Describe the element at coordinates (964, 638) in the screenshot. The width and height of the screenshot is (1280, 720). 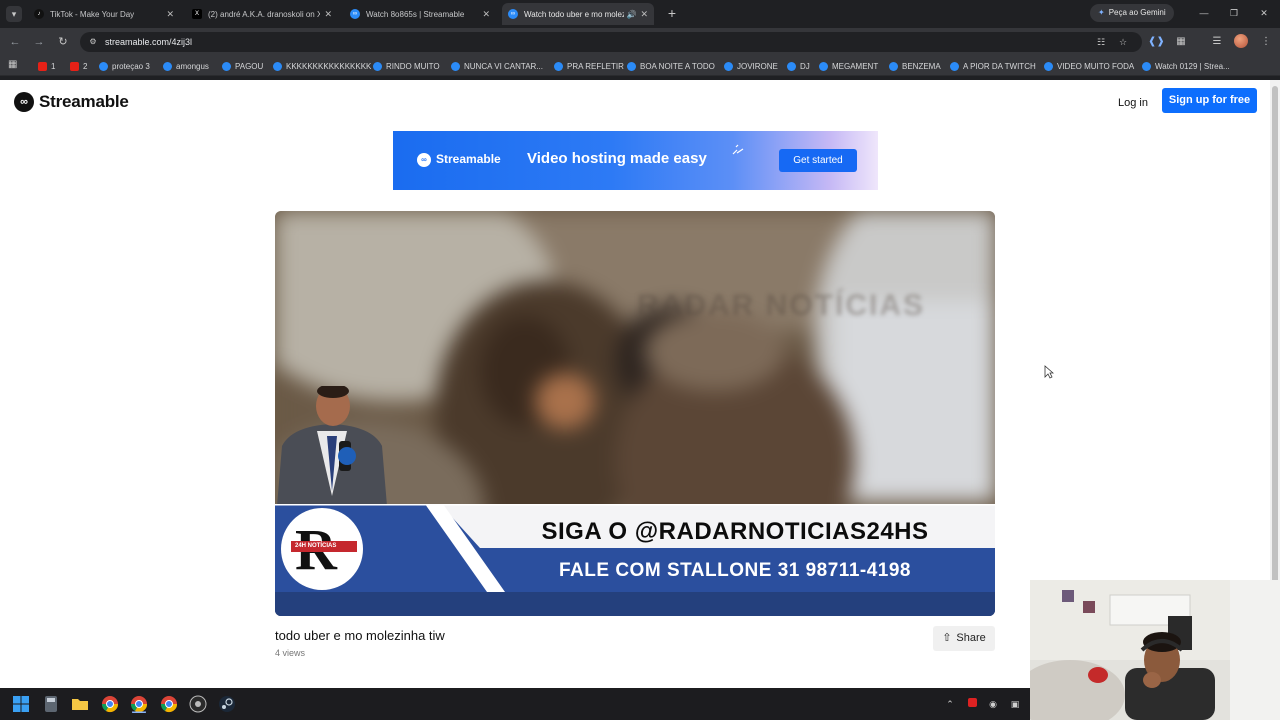
I see `share-button: ⇧ Share` at that location.